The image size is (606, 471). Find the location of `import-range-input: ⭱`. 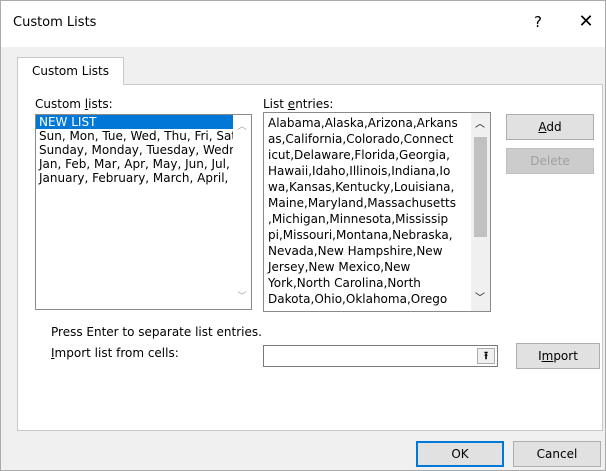

import-range-input: ⭱ is located at coordinates (380, 356).